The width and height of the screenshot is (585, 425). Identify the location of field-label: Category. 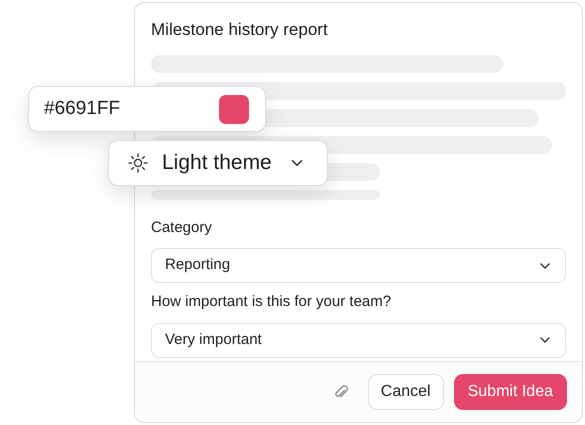
(181, 228).